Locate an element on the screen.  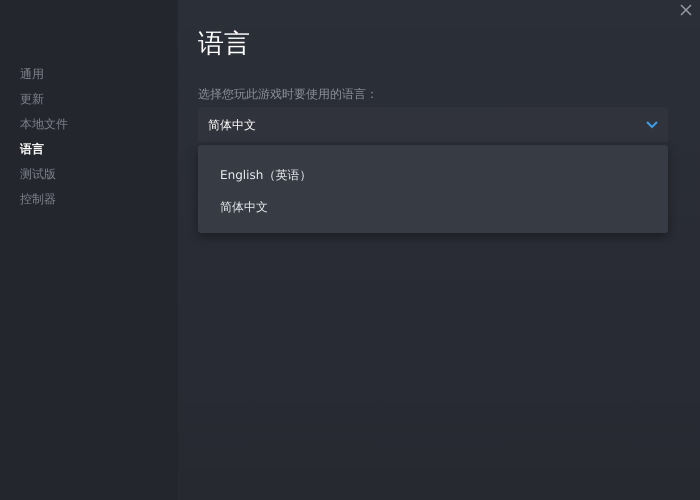
sidebar-item: 本地文件 is located at coordinates (44, 124).